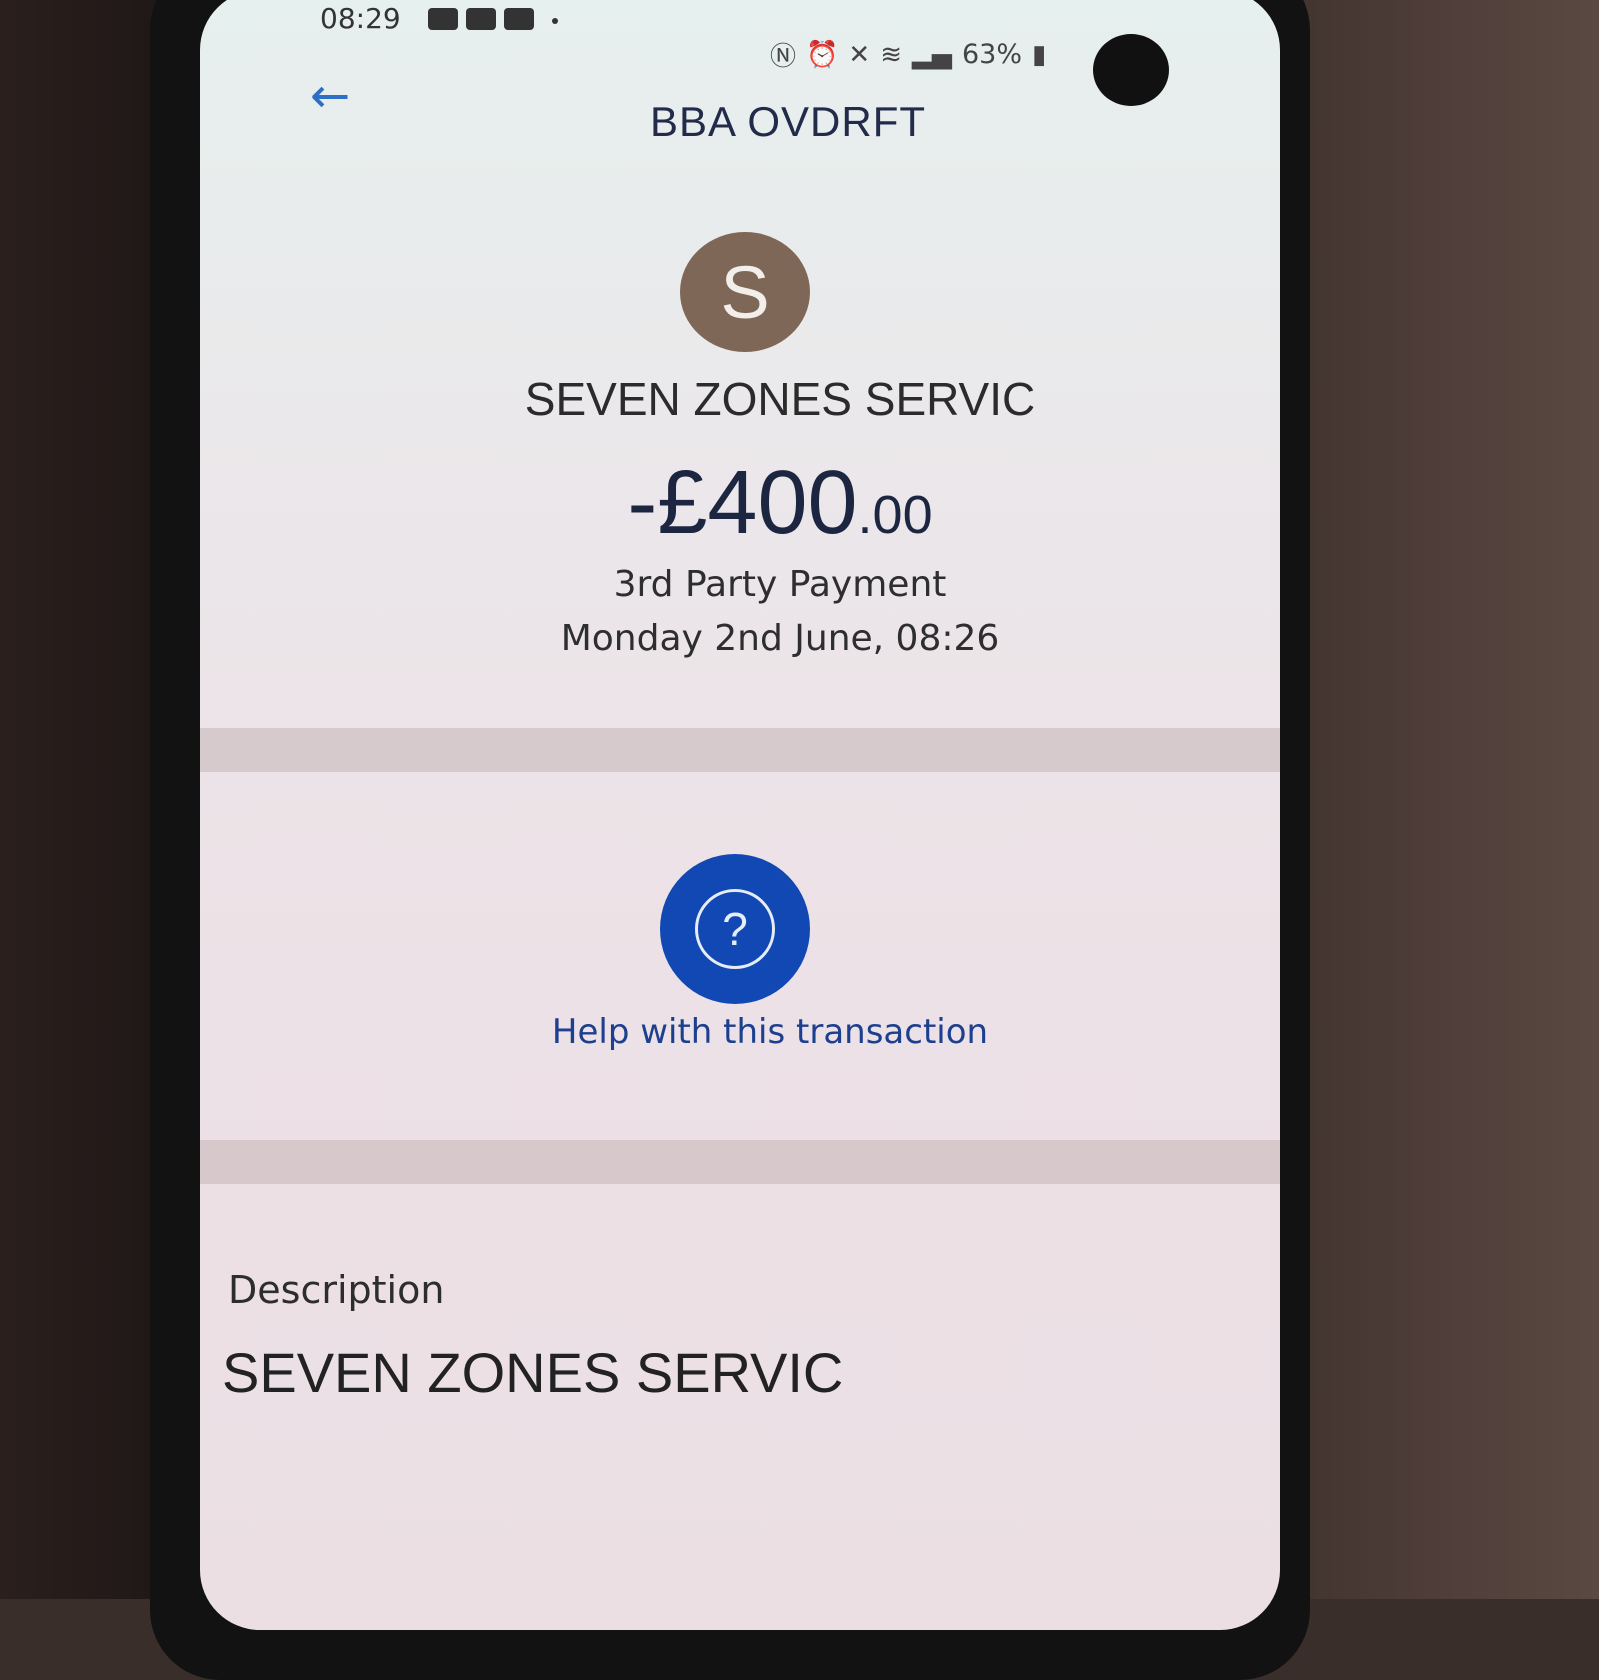 The image size is (1599, 1680). What do you see at coordinates (895, 515) in the screenshot?
I see `amount-pence: .00` at bounding box center [895, 515].